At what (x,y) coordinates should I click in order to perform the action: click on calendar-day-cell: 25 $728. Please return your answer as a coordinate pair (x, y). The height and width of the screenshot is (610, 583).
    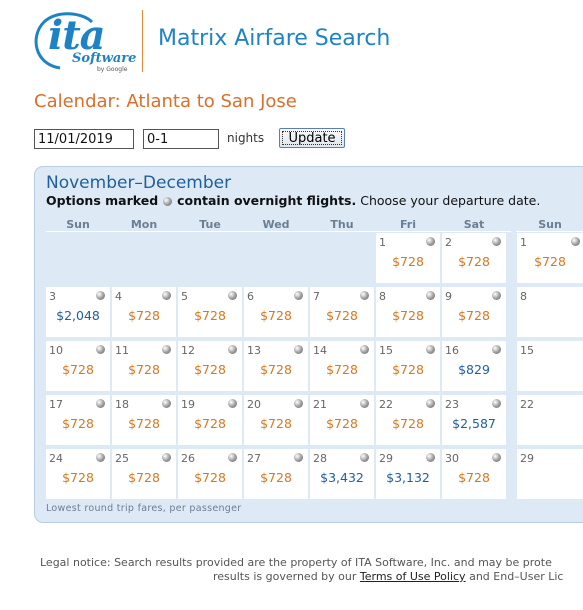
    Looking at the image, I should click on (144, 474).